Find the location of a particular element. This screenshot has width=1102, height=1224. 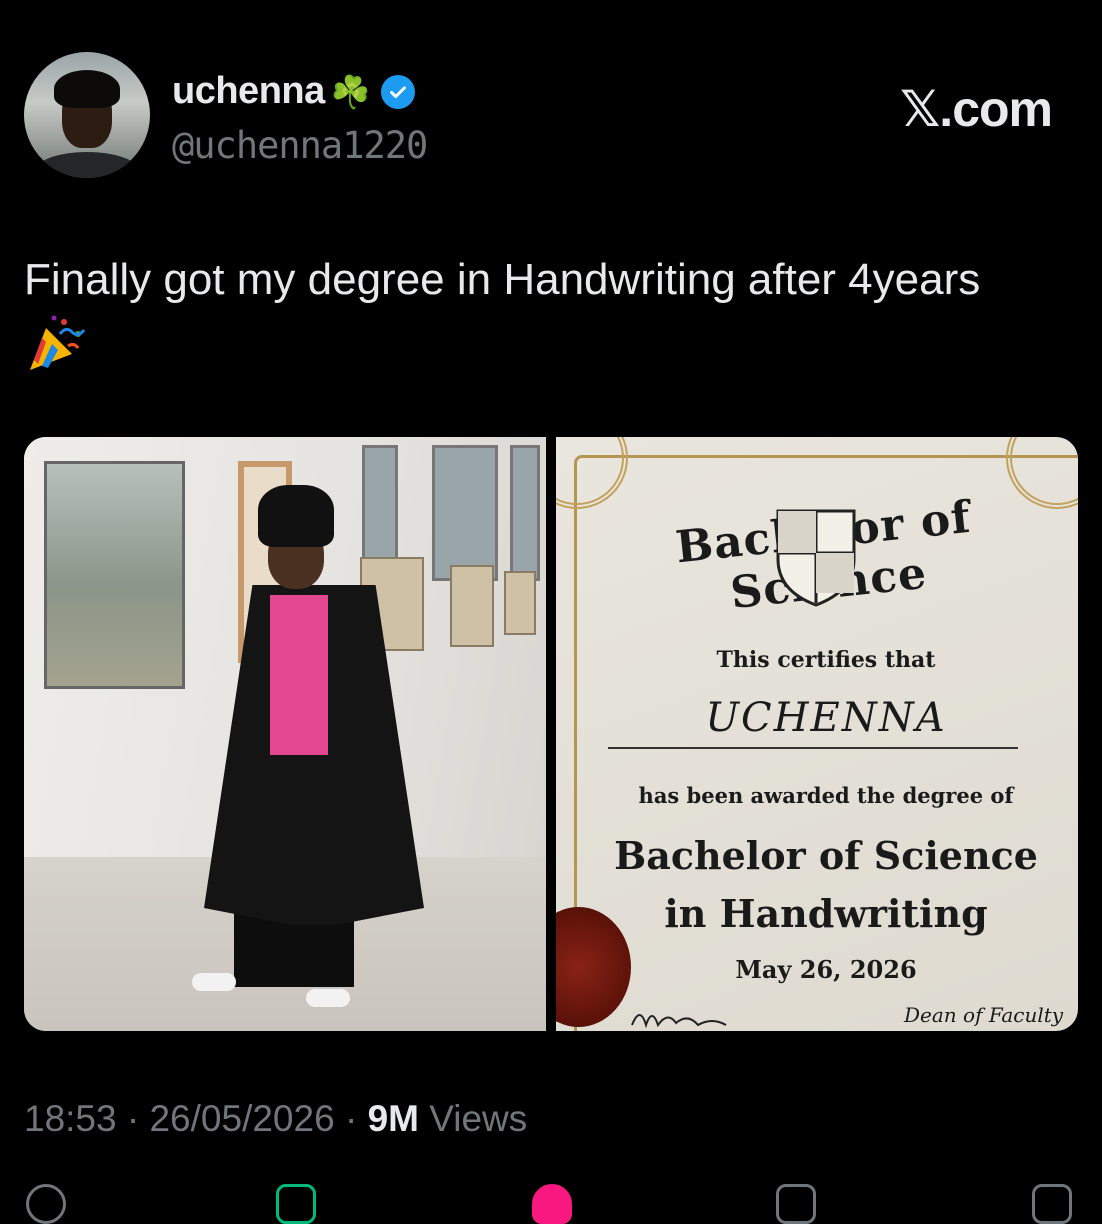

certificate-field: in Handwriting is located at coordinates (826, 913).